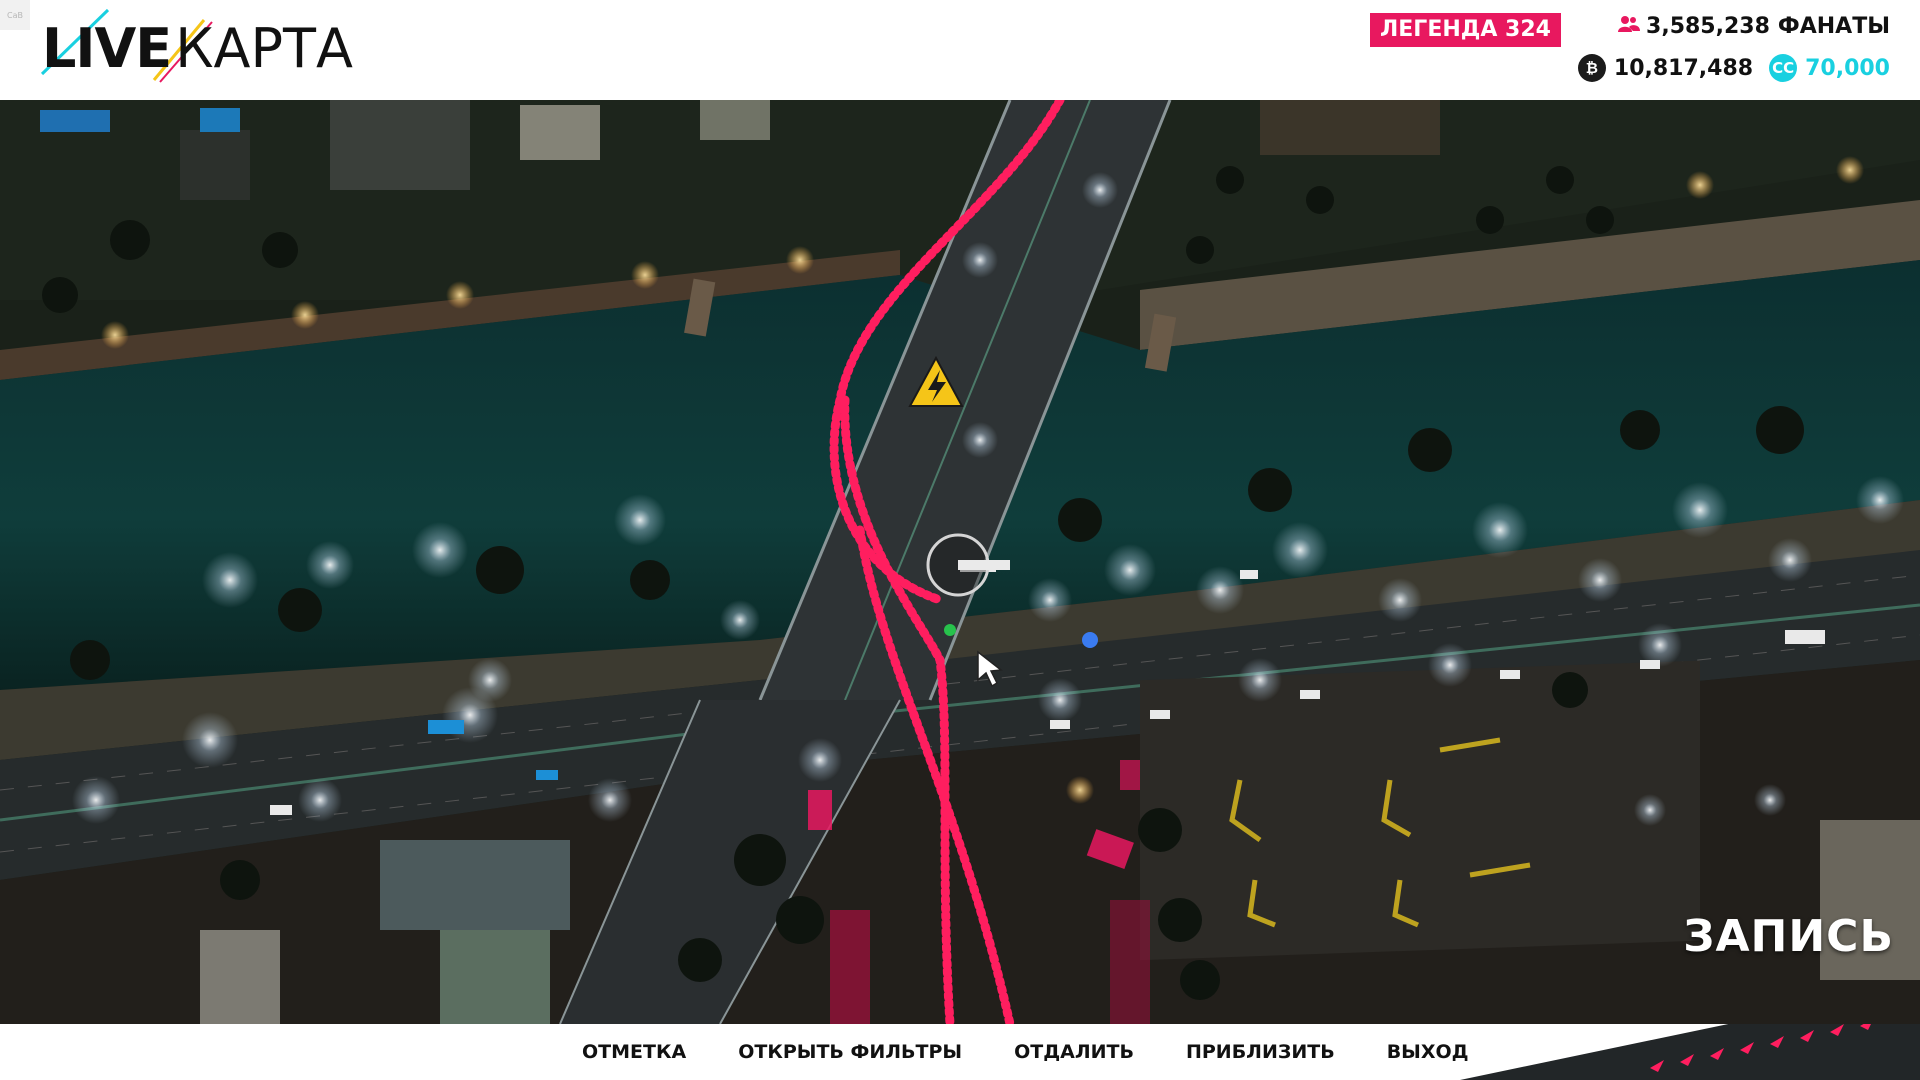  What do you see at coordinates (1260, 1052) in the screenshot?
I see `zoom-in-button: ПРИБЛИЗИТЬ` at bounding box center [1260, 1052].